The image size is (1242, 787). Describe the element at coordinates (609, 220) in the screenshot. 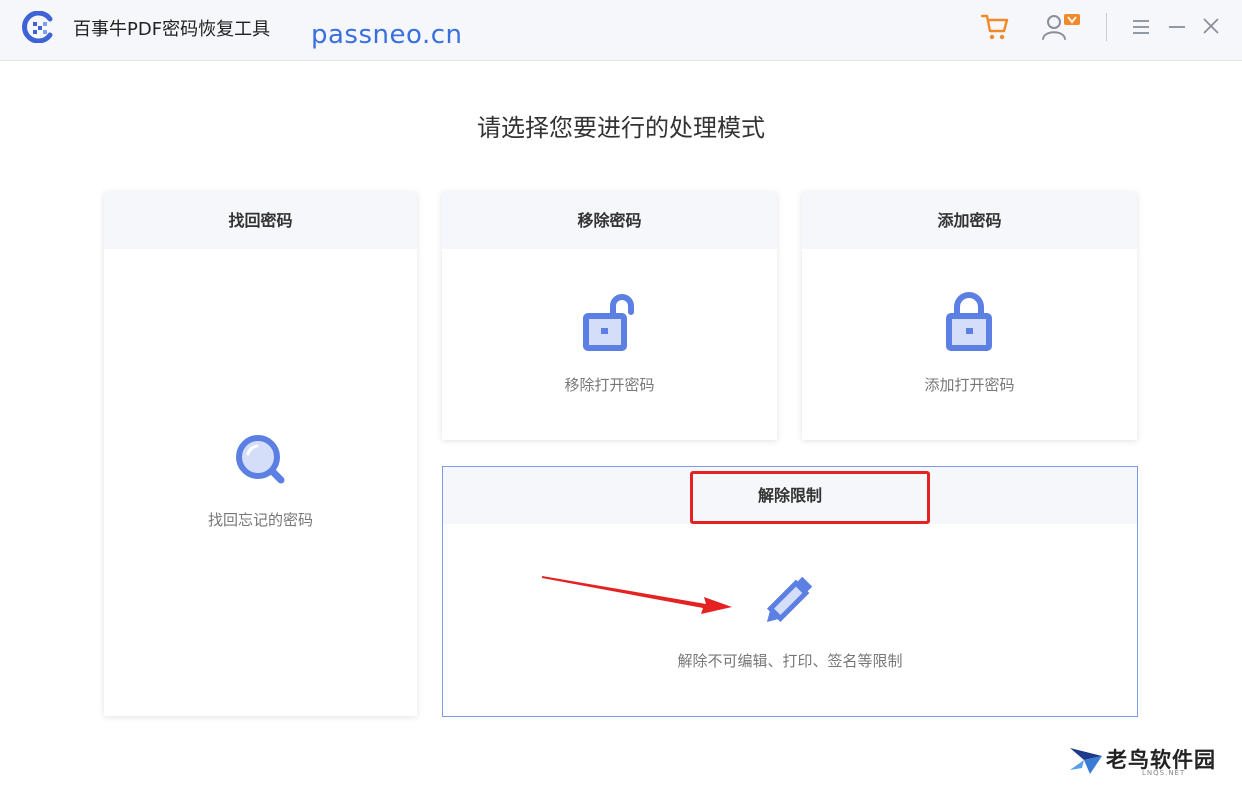

I see `remove-password-title: 移除密码` at that location.